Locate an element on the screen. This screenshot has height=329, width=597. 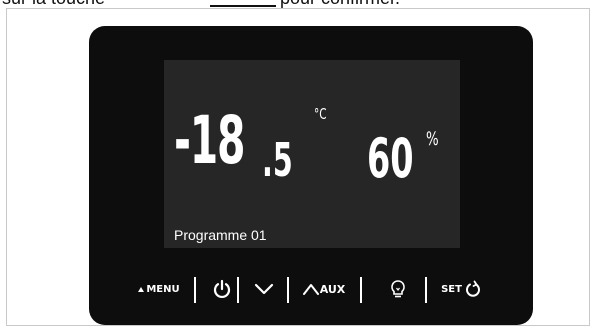
power-button is located at coordinates (222, 289).